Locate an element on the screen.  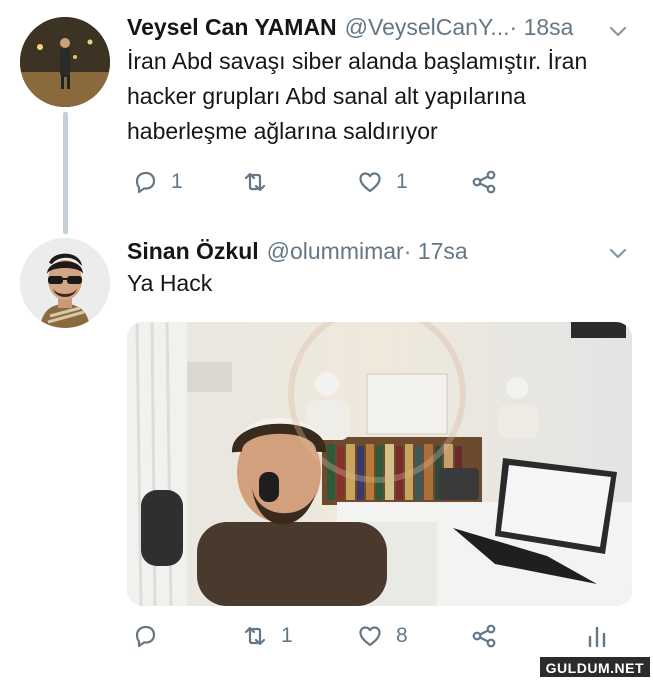
tweet-timestamp: · 17sa is located at coordinates (436, 251).